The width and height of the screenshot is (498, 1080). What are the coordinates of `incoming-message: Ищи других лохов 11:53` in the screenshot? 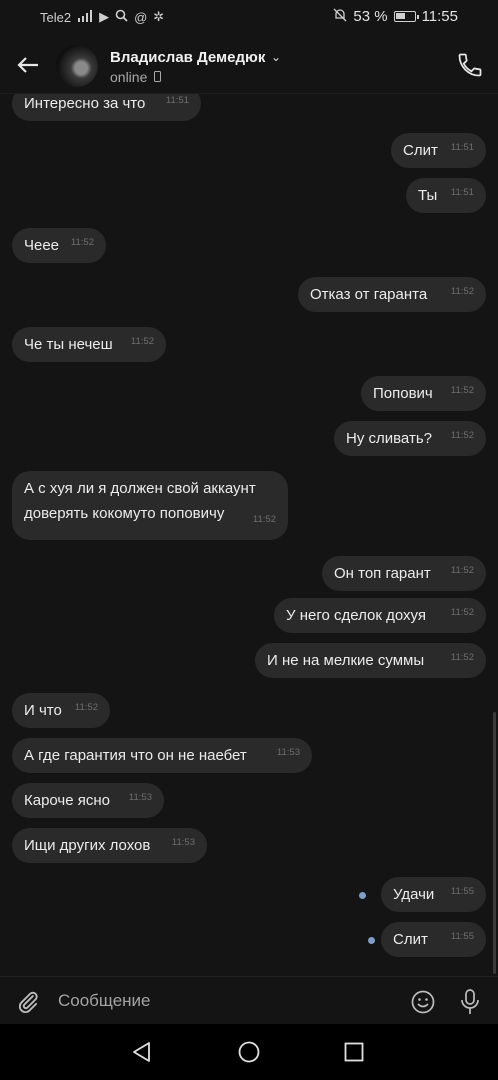 It's located at (109, 845).